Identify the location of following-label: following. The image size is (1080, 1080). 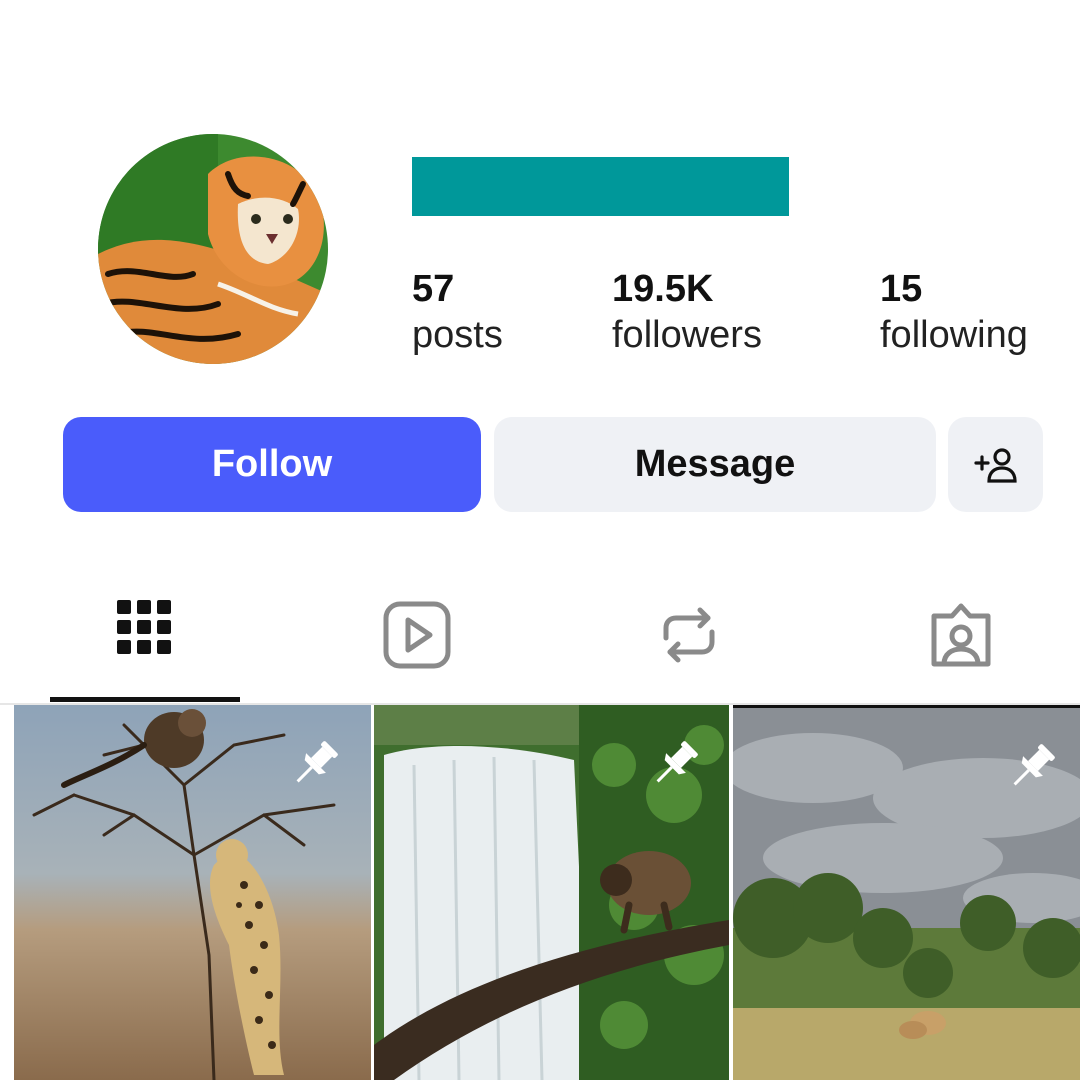
(954, 335).